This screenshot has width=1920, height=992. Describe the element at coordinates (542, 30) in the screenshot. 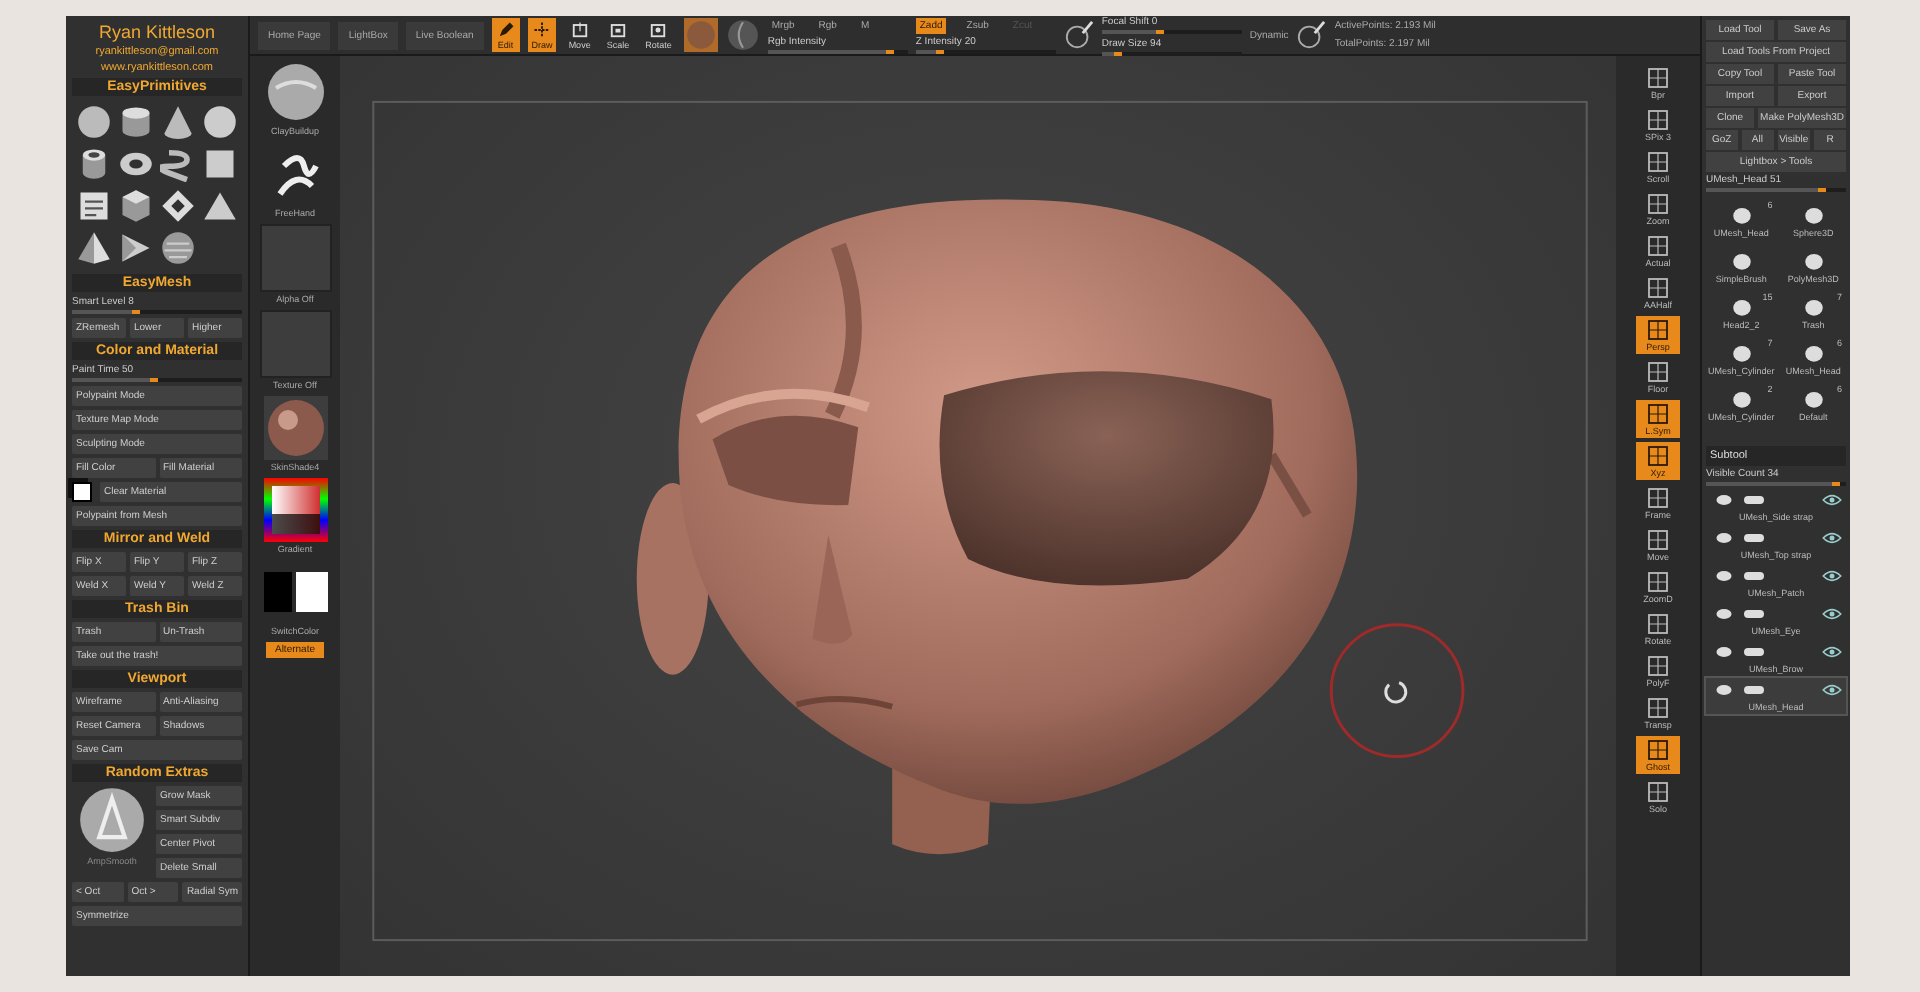

I see `crosshair-icon` at that location.